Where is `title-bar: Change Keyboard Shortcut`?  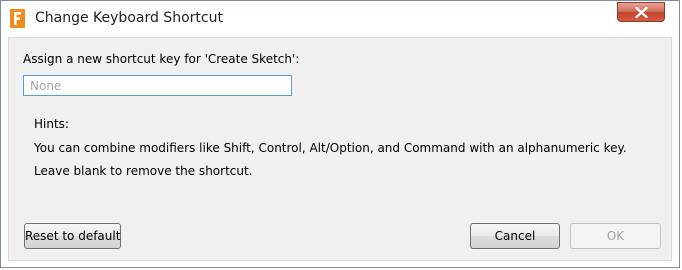
title-bar: Change Keyboard Shortcut is located at coordinates (340, 19).